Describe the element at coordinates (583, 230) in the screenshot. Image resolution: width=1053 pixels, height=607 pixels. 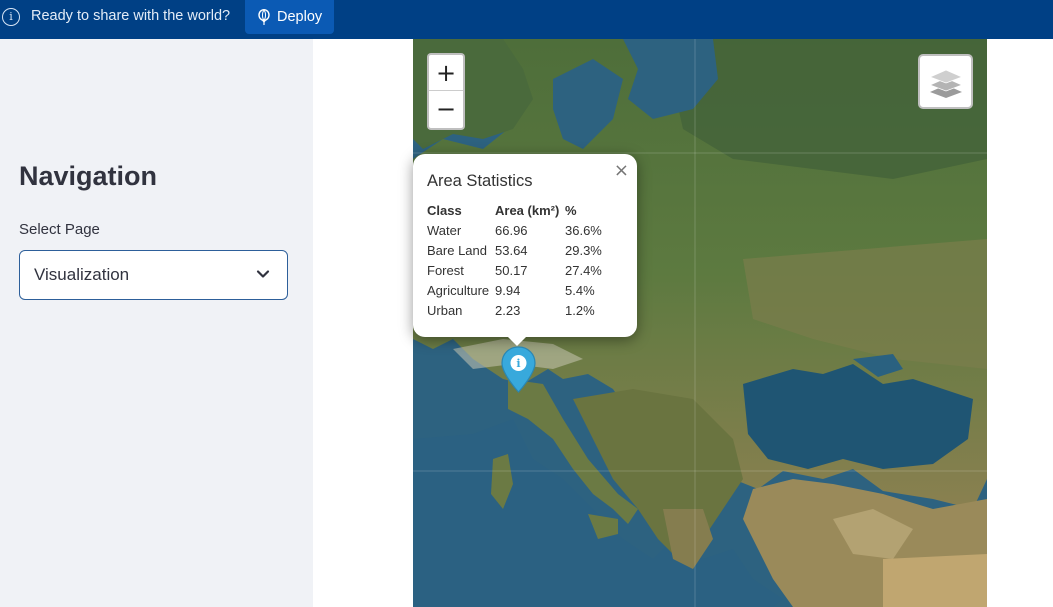
I see `cell-percent: 36.6%` at that location.